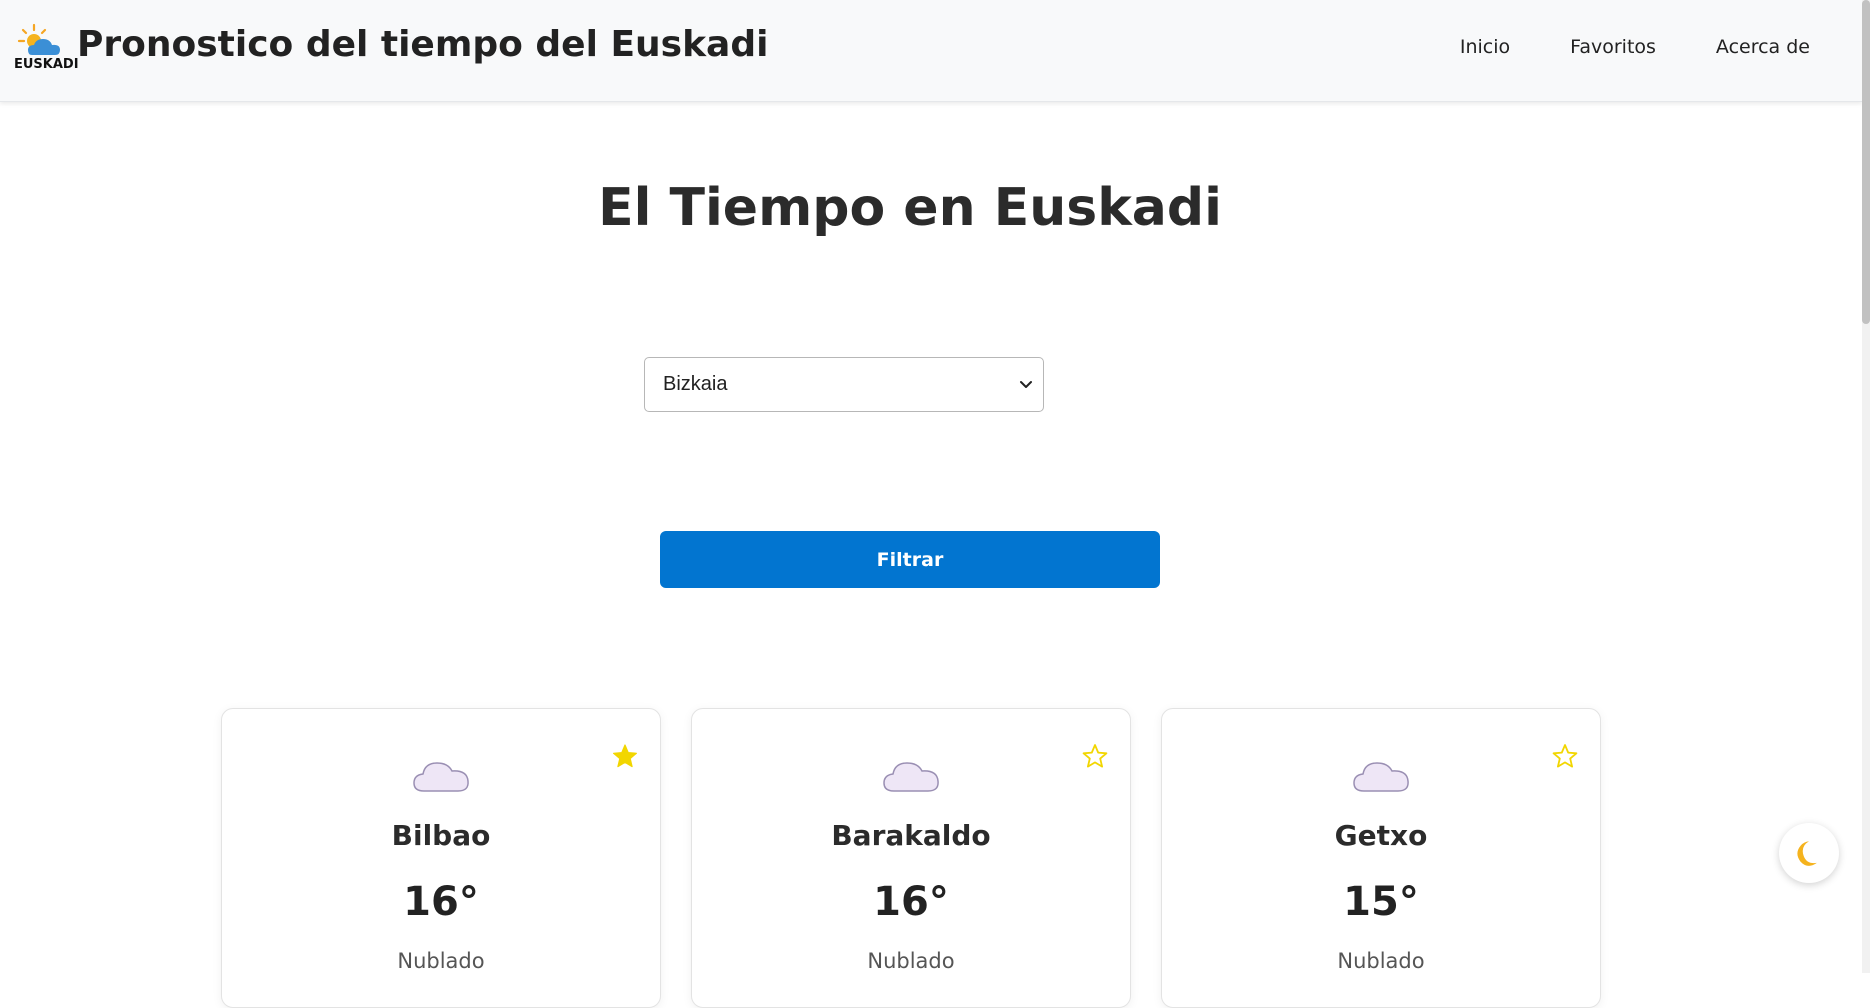 The height and width of the screenshot is (1008, 1870). I want to click on nav-favoritos: Favoritos, so click(1613, 47).